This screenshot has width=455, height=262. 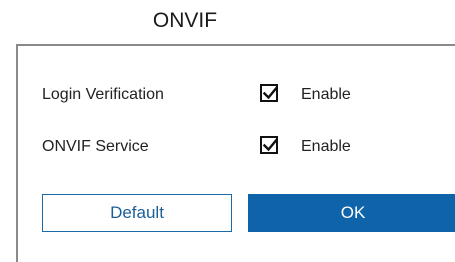 What do you see at coordinates (236, 95) in the screenshot?
I see `login-verification-row: Login Verification Enable` at bounding box center [236, 95].